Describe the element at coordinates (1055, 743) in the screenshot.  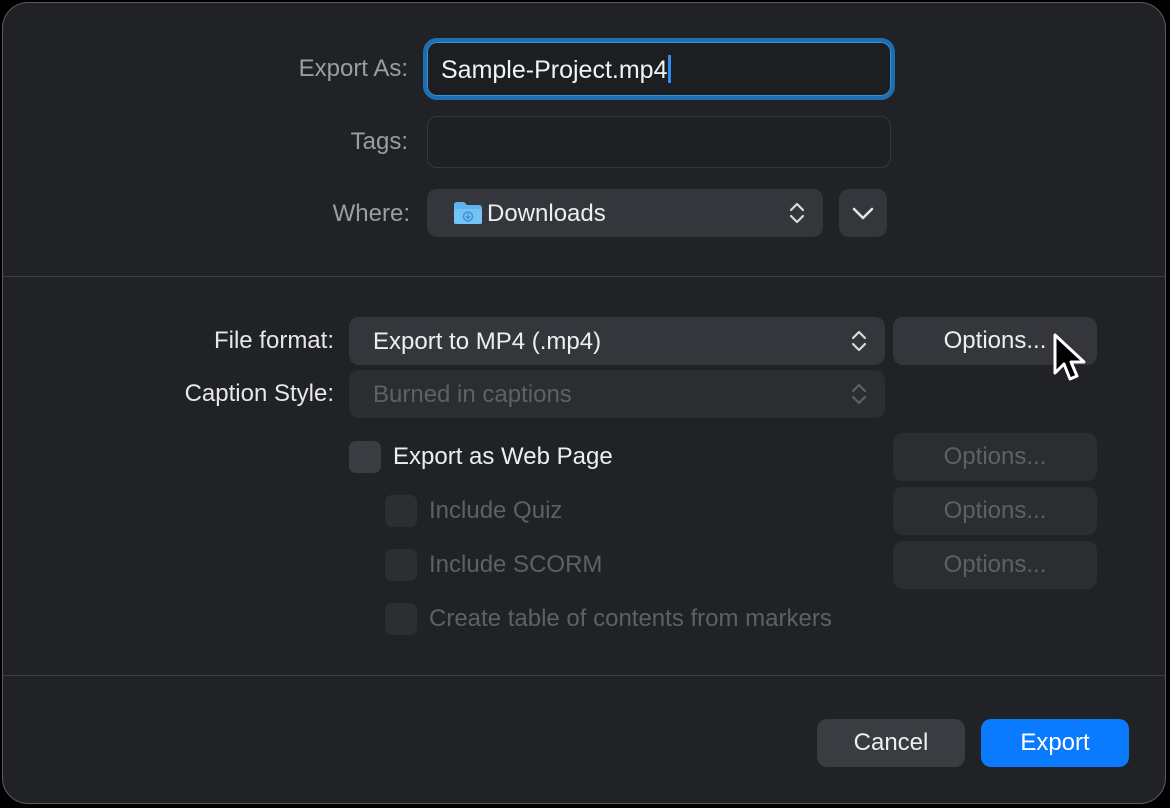
I see `export-button: Export` at that location.